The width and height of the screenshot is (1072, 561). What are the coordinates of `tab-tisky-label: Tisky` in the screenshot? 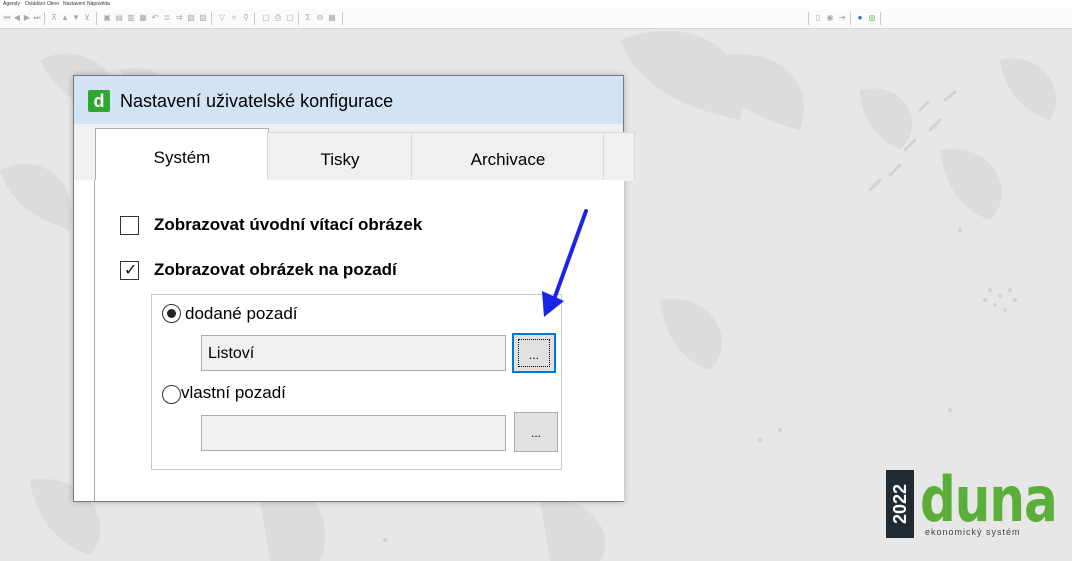 It's located at (340, 159).